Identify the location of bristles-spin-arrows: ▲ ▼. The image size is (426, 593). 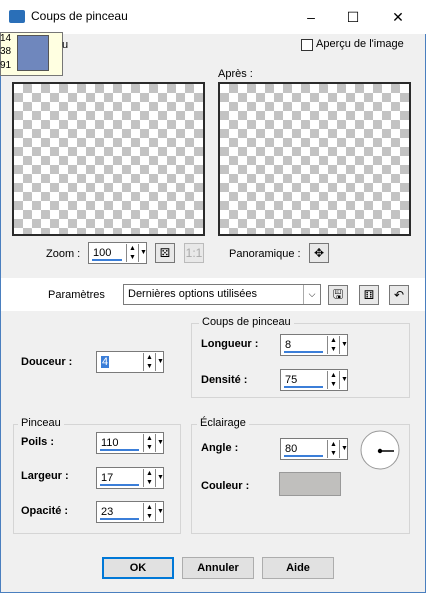
(149, 443).